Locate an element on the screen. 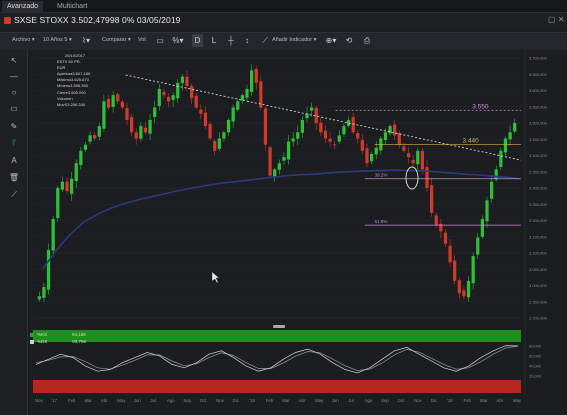 The image size is (567, 415). daily-button: D is located at coordinates (197, 40).